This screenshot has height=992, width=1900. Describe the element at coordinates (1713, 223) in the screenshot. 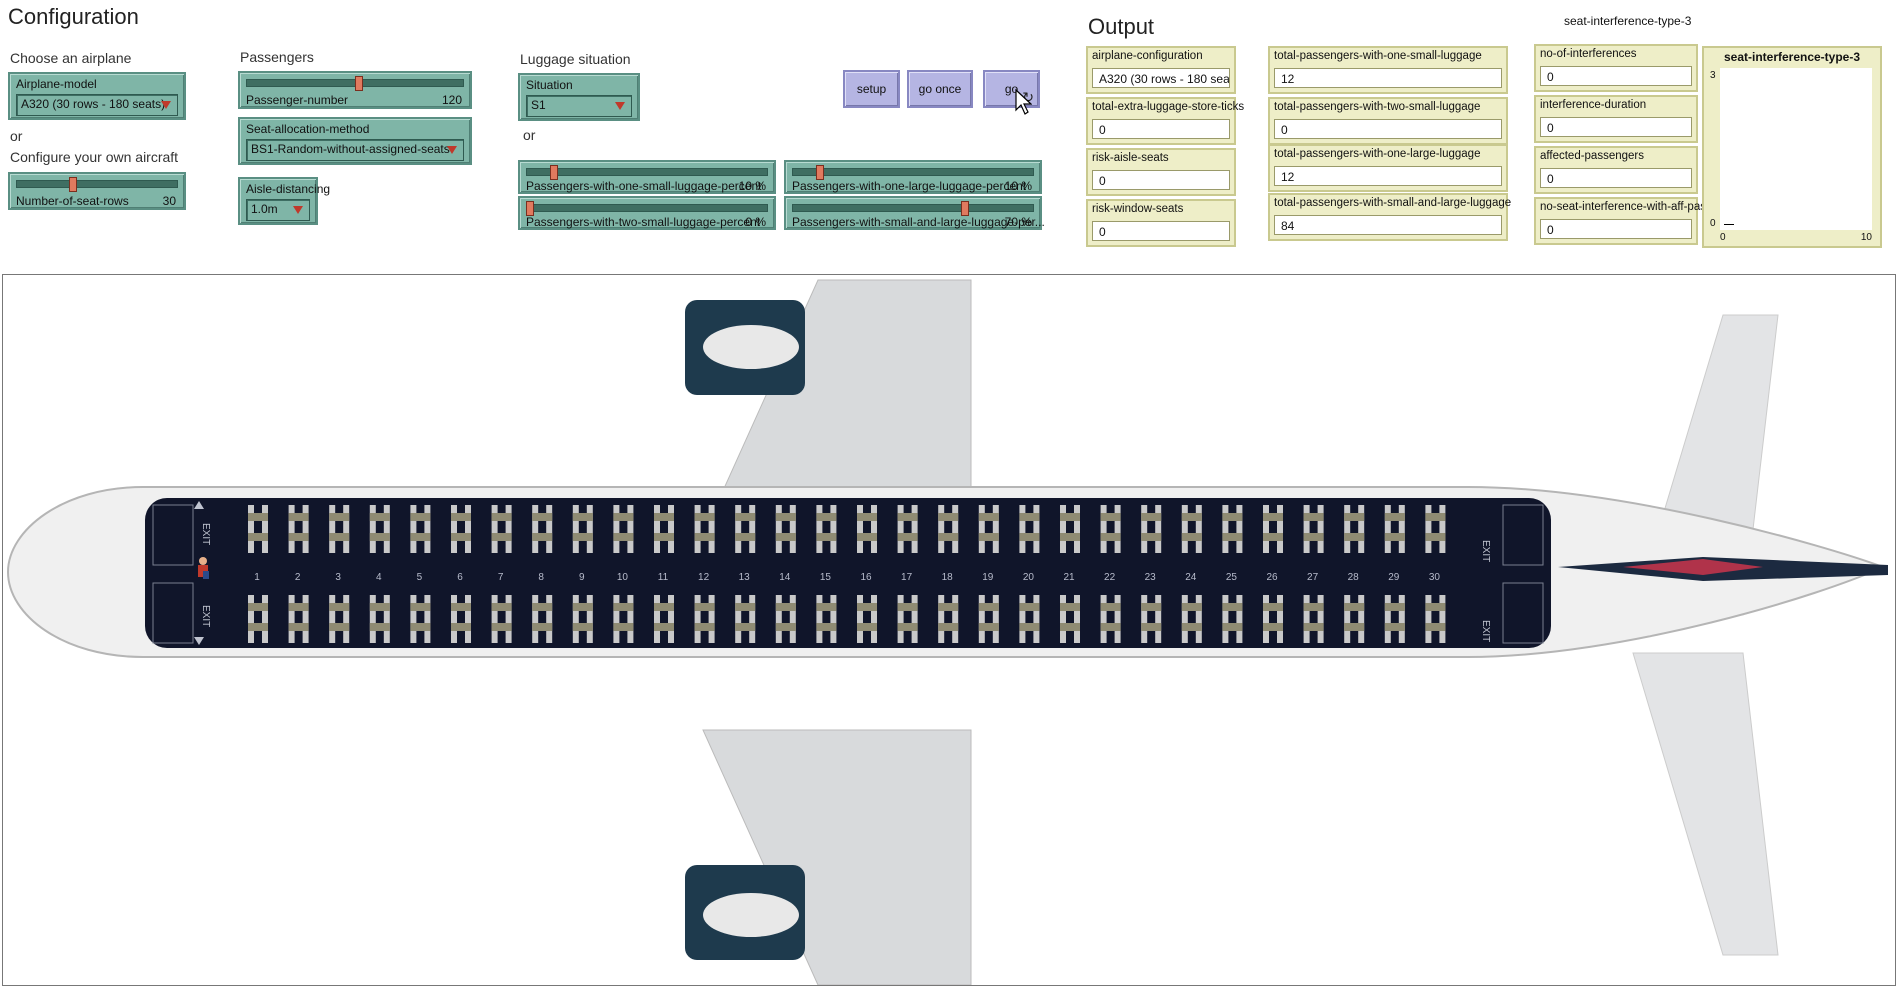

I see `y-axis-min: 0` at that location.